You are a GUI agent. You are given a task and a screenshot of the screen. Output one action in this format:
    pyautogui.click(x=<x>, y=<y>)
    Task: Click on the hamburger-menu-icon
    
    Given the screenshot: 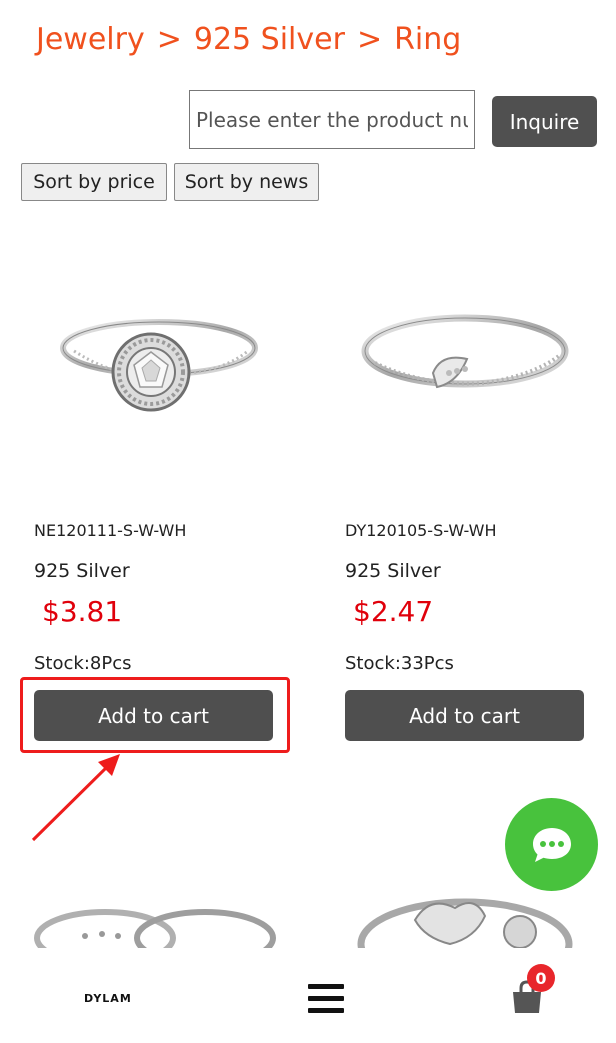 What is the action you would take?
    pyautogui.click(x=326, y=999)
    